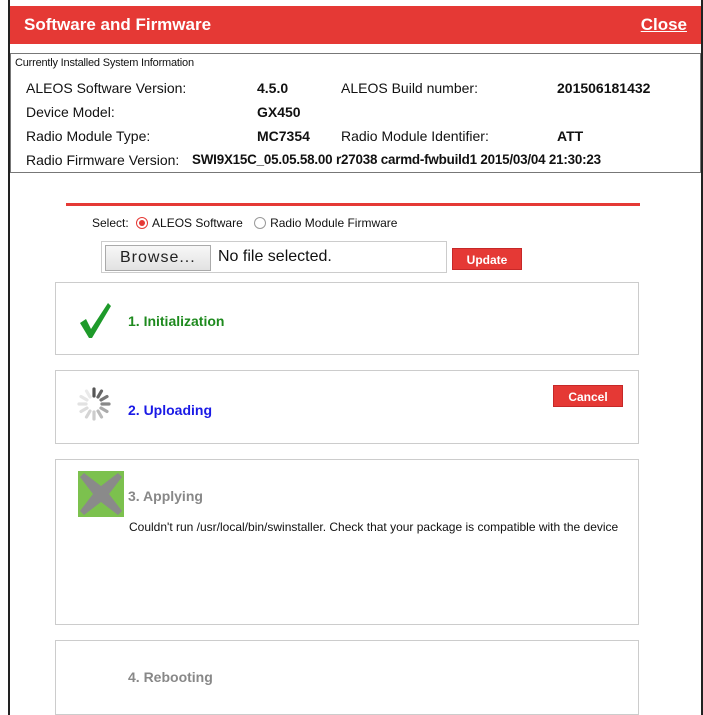  What do you see at coordinates (165, 496) in the screenshot?
I see `step-applying-title: 3. Applying` at bounding box center [165, 496].